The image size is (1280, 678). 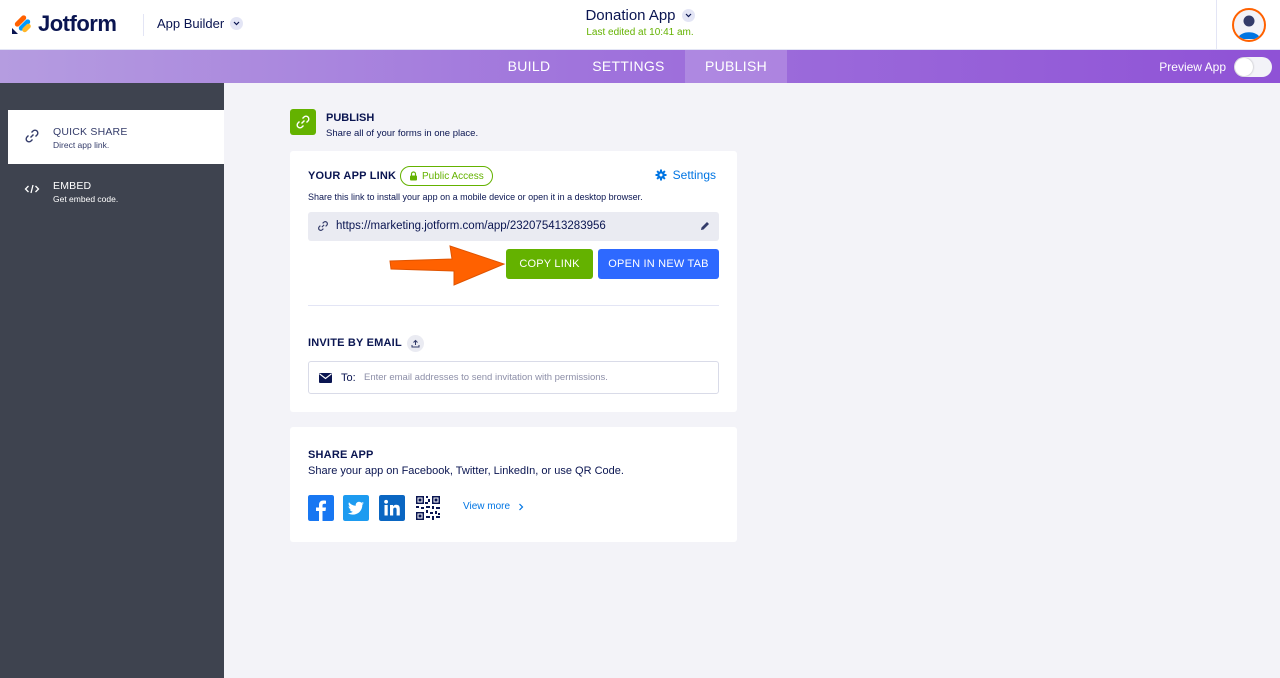 I want to click on app-link-label: YOUR APP LINK, so click(x=352, y=176).